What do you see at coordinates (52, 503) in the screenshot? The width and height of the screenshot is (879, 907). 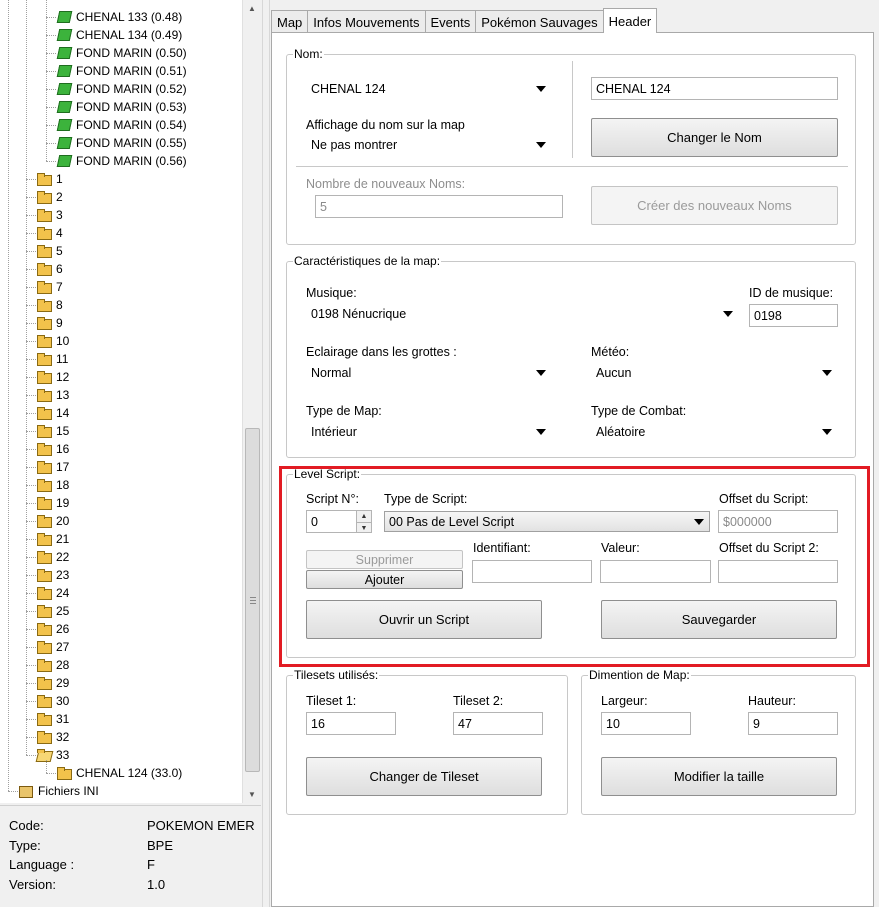 I see `tree-item-bank: 19` at bounding box center [52, 503].